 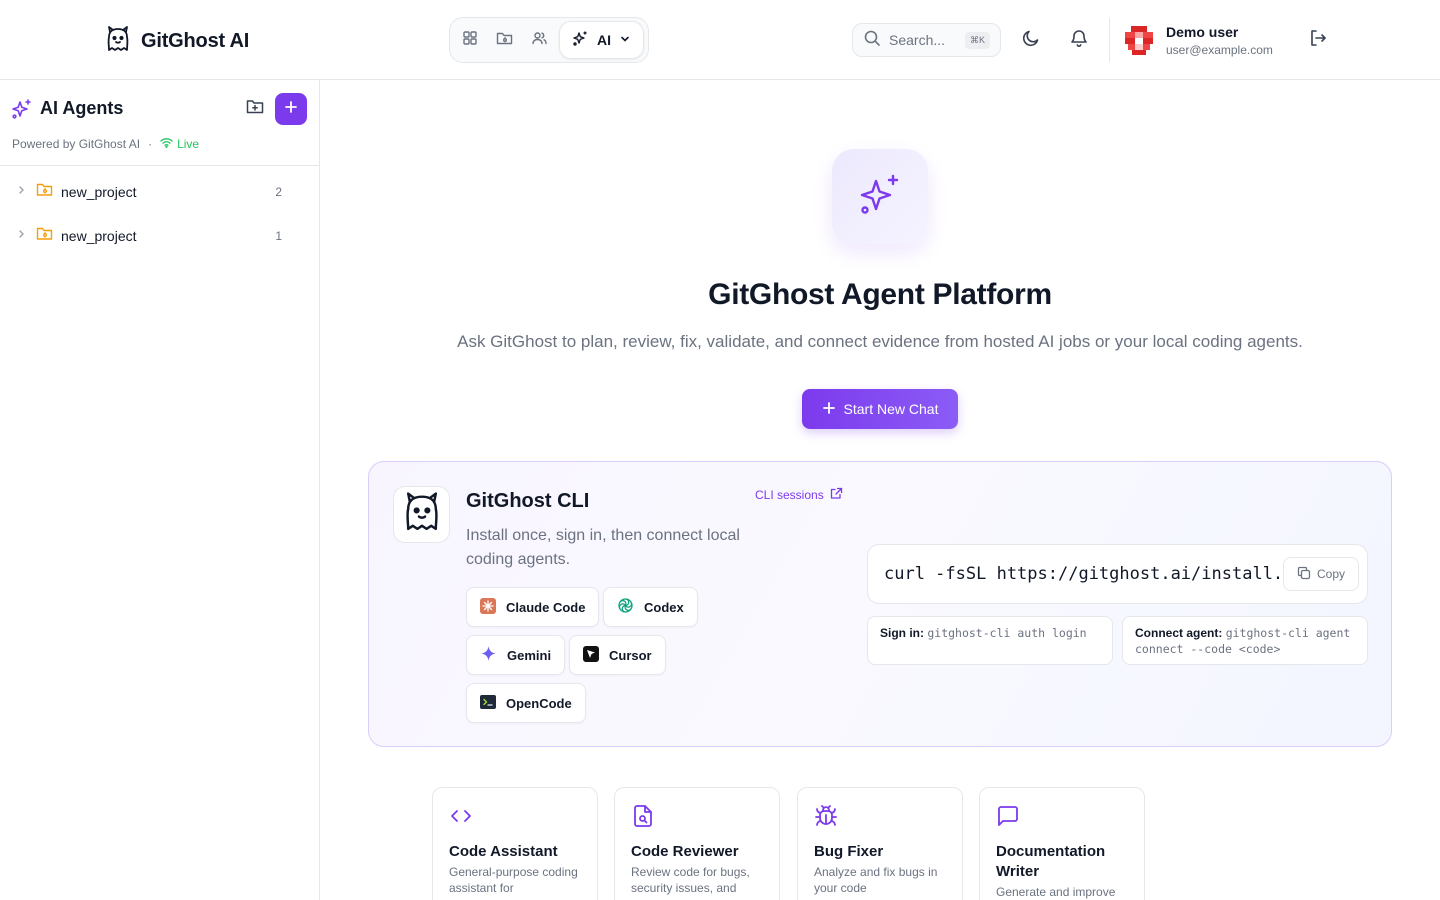 What do you see at coordinates (789, 495) in the screenshot?
I see `cli-sessions-label: CLI sessions` at bounding box center [789, 495].